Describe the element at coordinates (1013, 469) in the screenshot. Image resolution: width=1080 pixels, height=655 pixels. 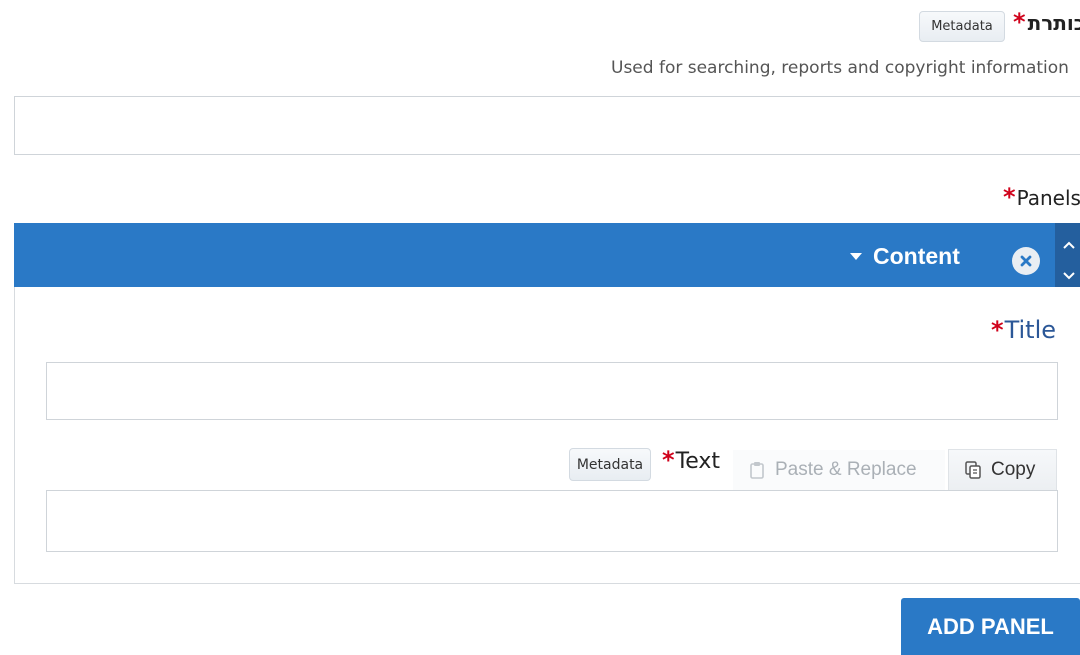
I see `copy-label: Copy` at that location.